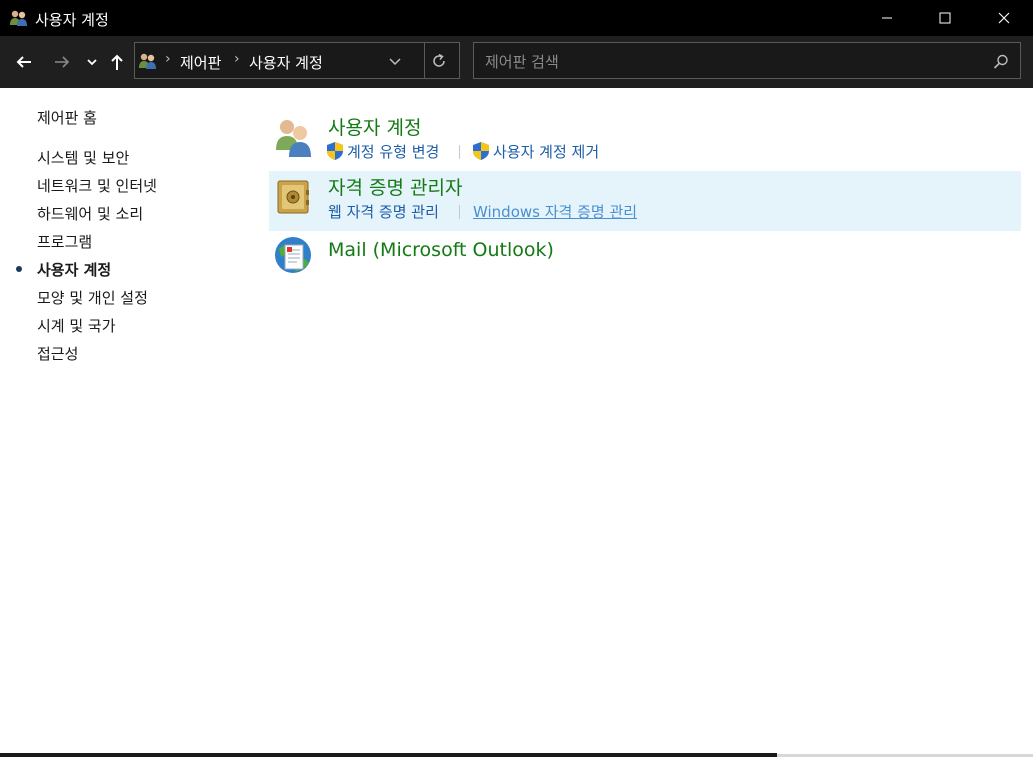  Describe the element at coordinates (546, 151) in the screenshot. I see `remove-user-account-link: 사용자 계정 제거` at that location.